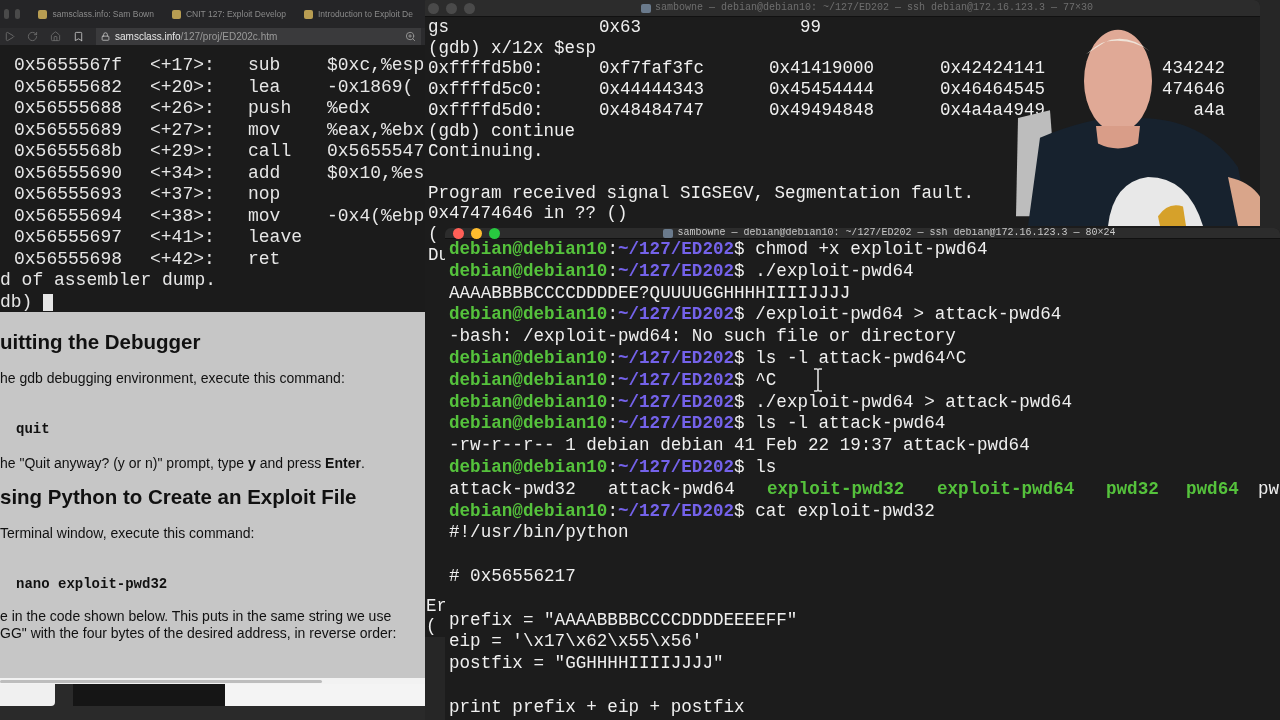  Describe the element at coordinates (16, 302) in the screenshot. I see `gdb-prompt: db)` at that location.